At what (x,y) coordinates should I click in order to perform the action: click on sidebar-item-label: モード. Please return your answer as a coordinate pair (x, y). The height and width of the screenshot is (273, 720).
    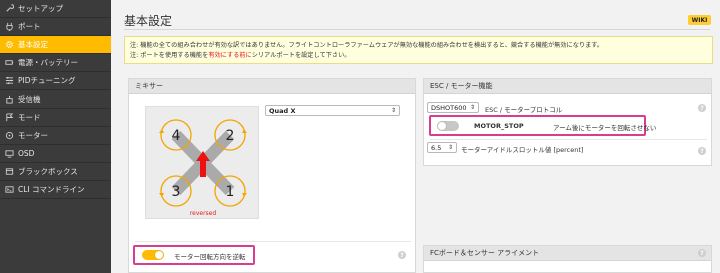
    Looking at the image, I should click on (29, 117).